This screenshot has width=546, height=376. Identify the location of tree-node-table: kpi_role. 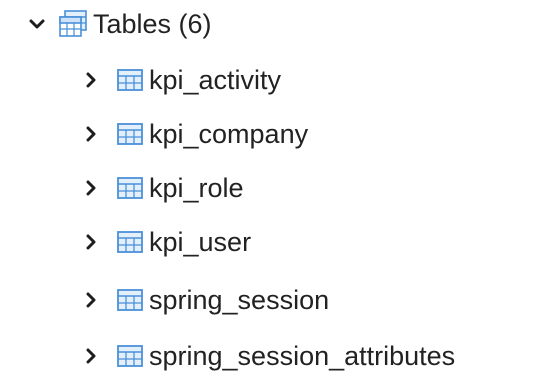
(162, 188).